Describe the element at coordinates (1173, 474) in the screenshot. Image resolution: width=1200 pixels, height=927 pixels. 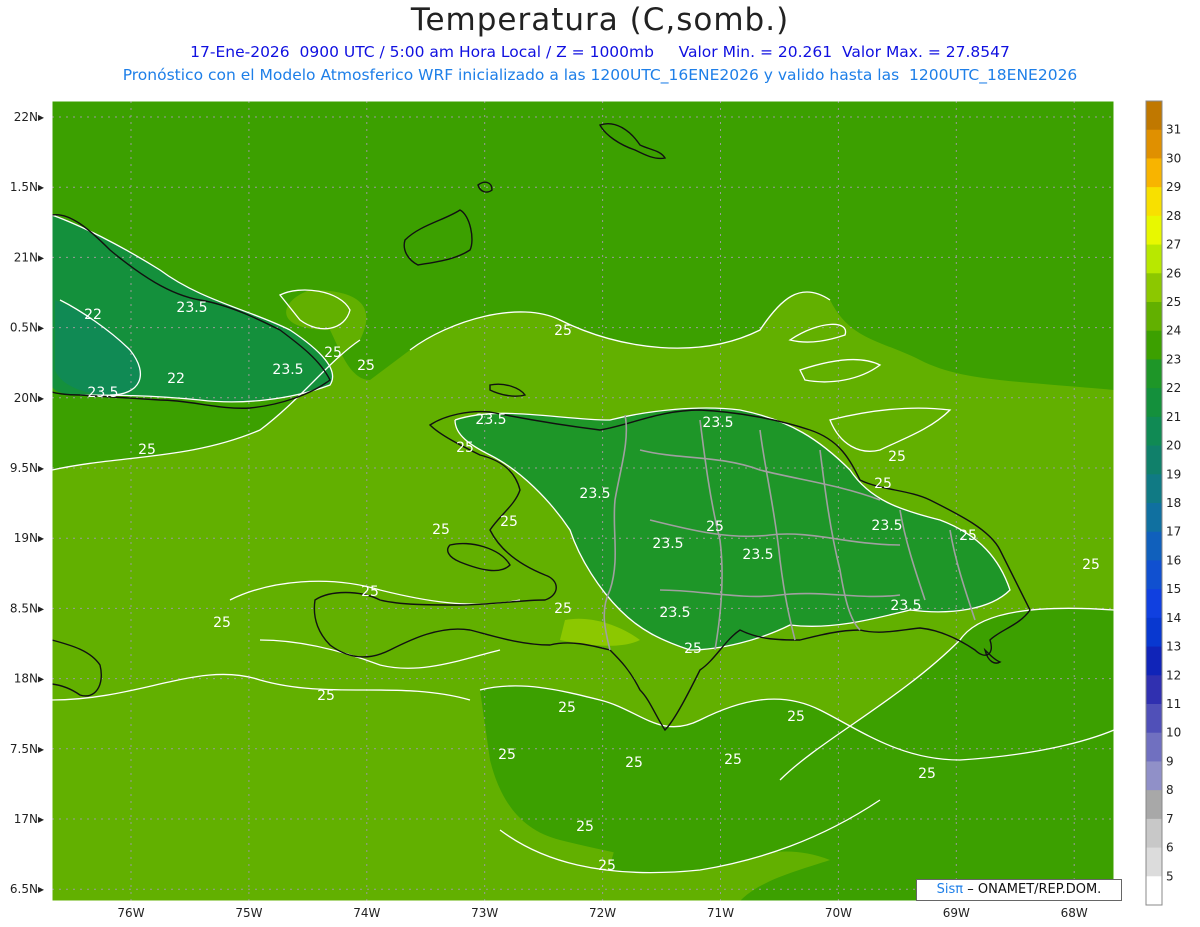
I see `colorbar-label: 19` at that location.